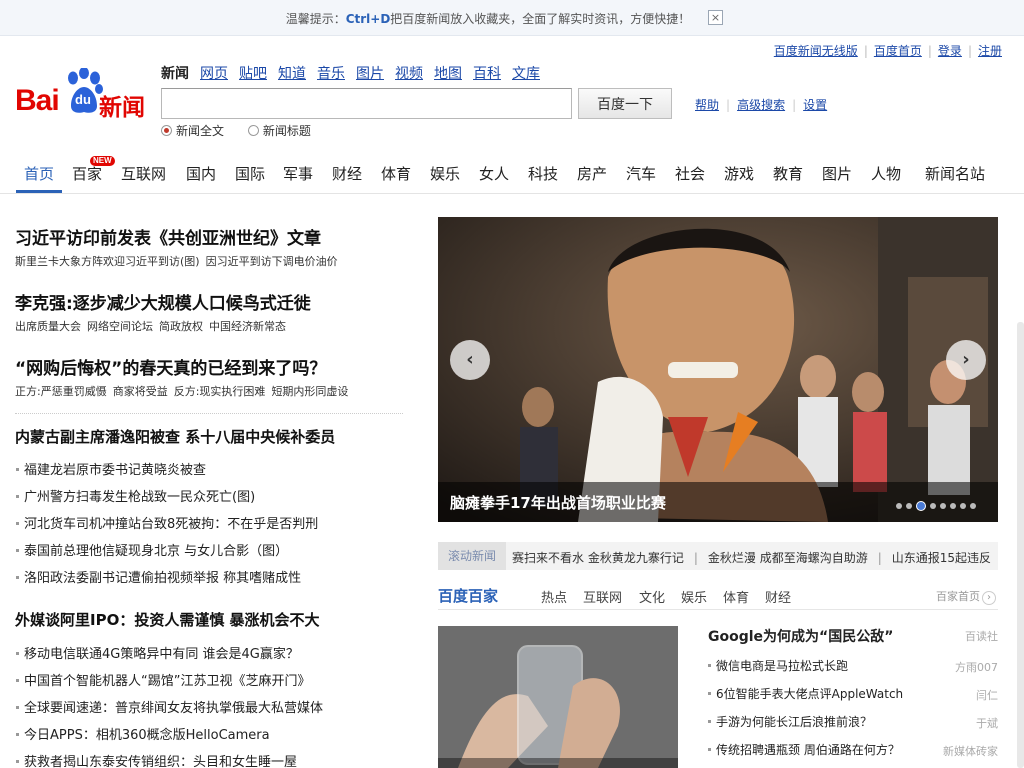  Describe the element at coordinates (837, 173) in the screenshot. I see `nav-pictures: 图片` at that location.